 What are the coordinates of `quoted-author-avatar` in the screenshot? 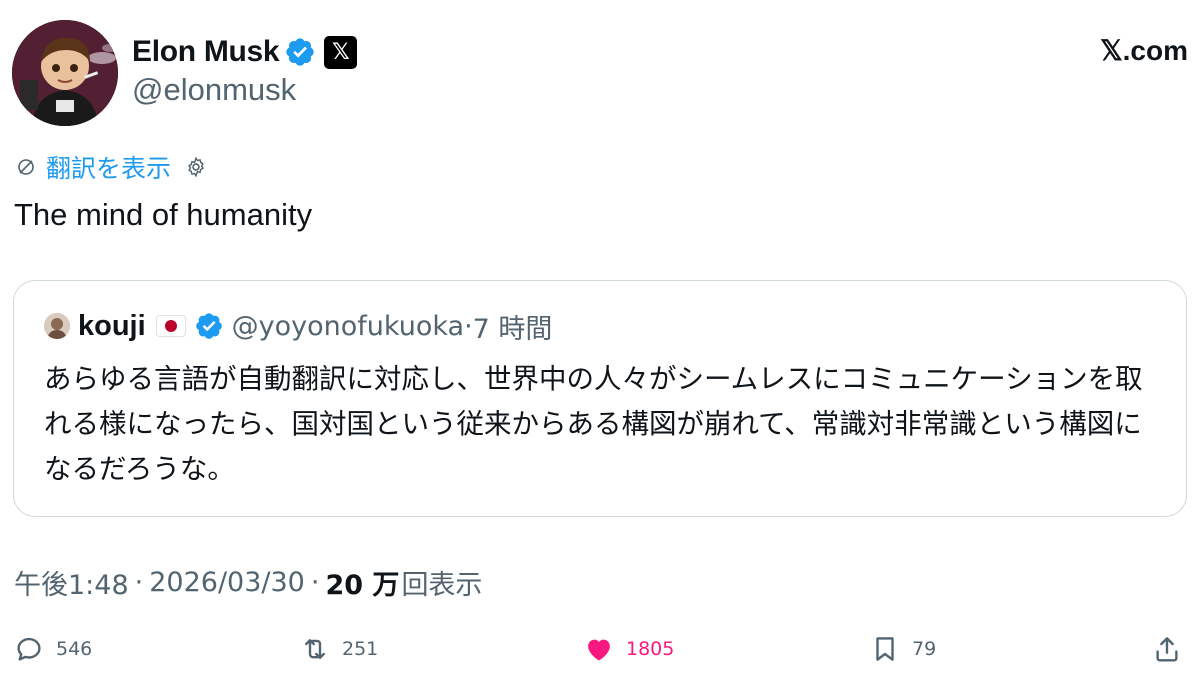 It's located at (57, 326).